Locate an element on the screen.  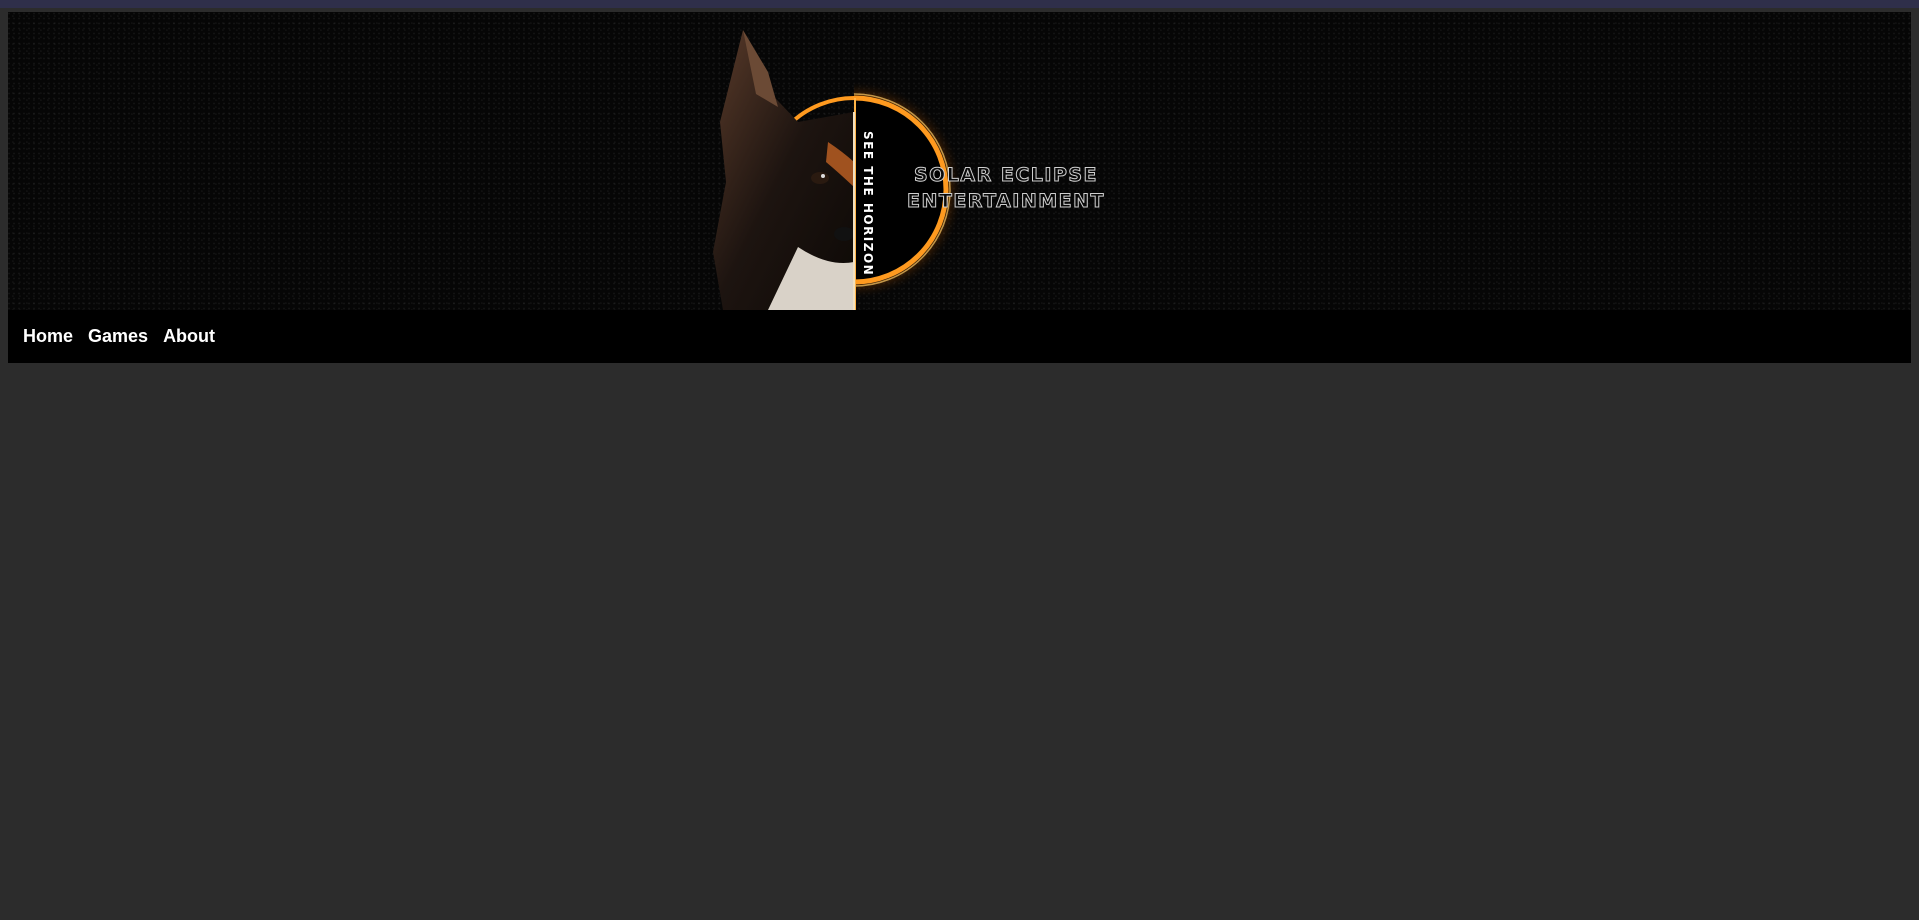
brand-line-1: SOLAR ECLIPSE is located at coordinates (1006, 175).